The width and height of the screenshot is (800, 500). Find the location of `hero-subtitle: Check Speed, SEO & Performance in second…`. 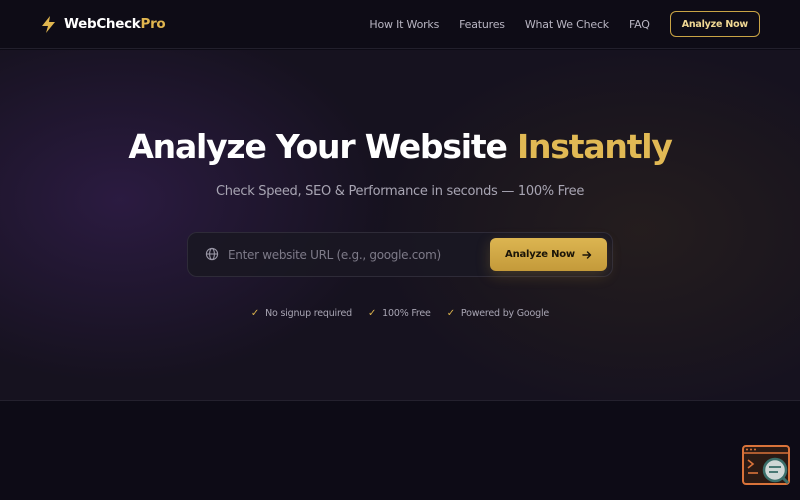

hero-subtitle: Check Speed, SEO & Performance in second… is located at coordinates (400, 191).